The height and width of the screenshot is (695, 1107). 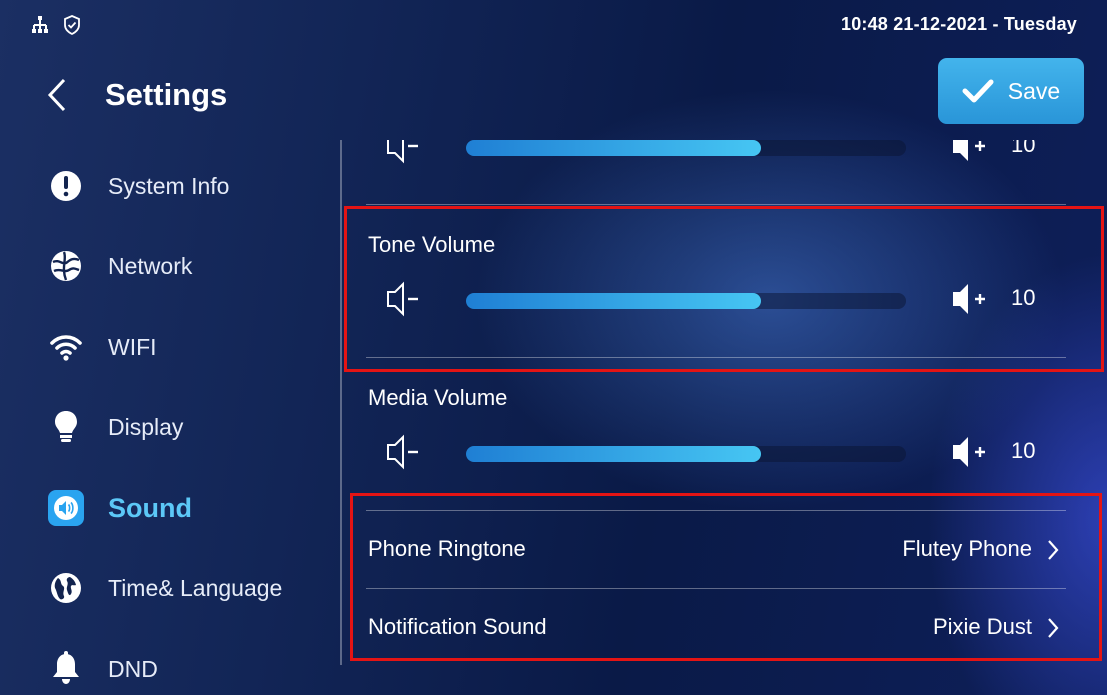 What do you see at coordinates (66, 588) in the screenshot?
I see `globe-icon` at bounding box center [66, 588].